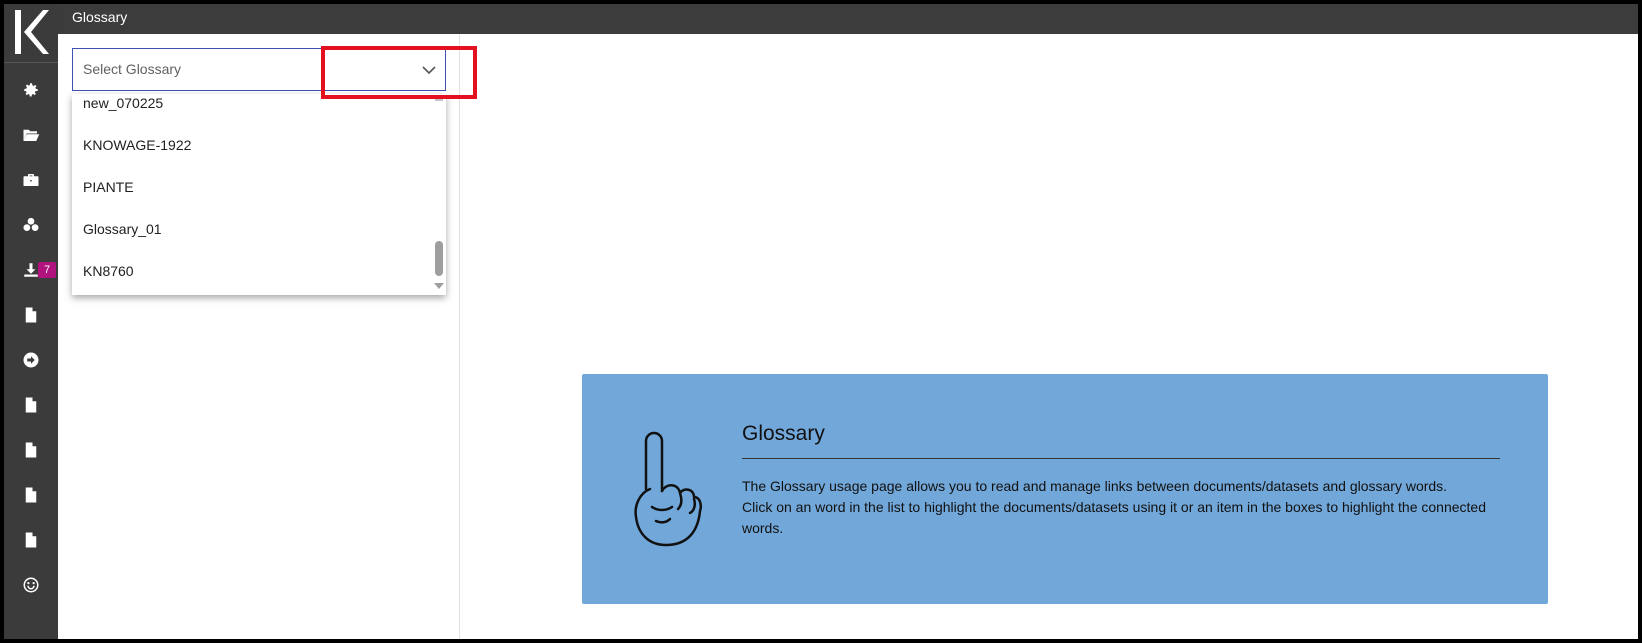 This screenshot has width=1642, height=643. What do you see at coordinates (252, 145) in the screenshot?
I see `glossary-option: KNOWAGE-1922` at bounding box center [252, 145].